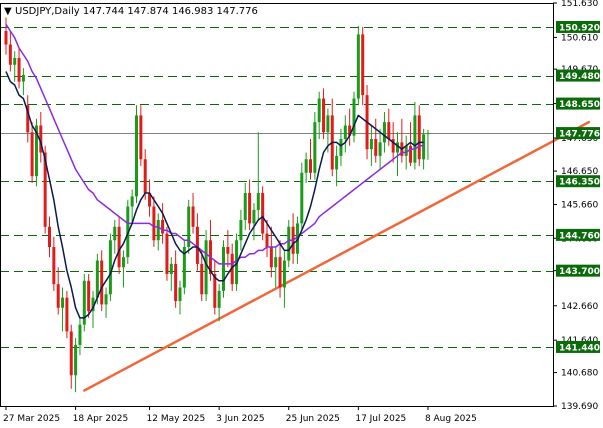  What do you see at coordinates (579, 183) in the screenshot?
I see `level-tag-label: 146.350` at bounding box center [579, 183].